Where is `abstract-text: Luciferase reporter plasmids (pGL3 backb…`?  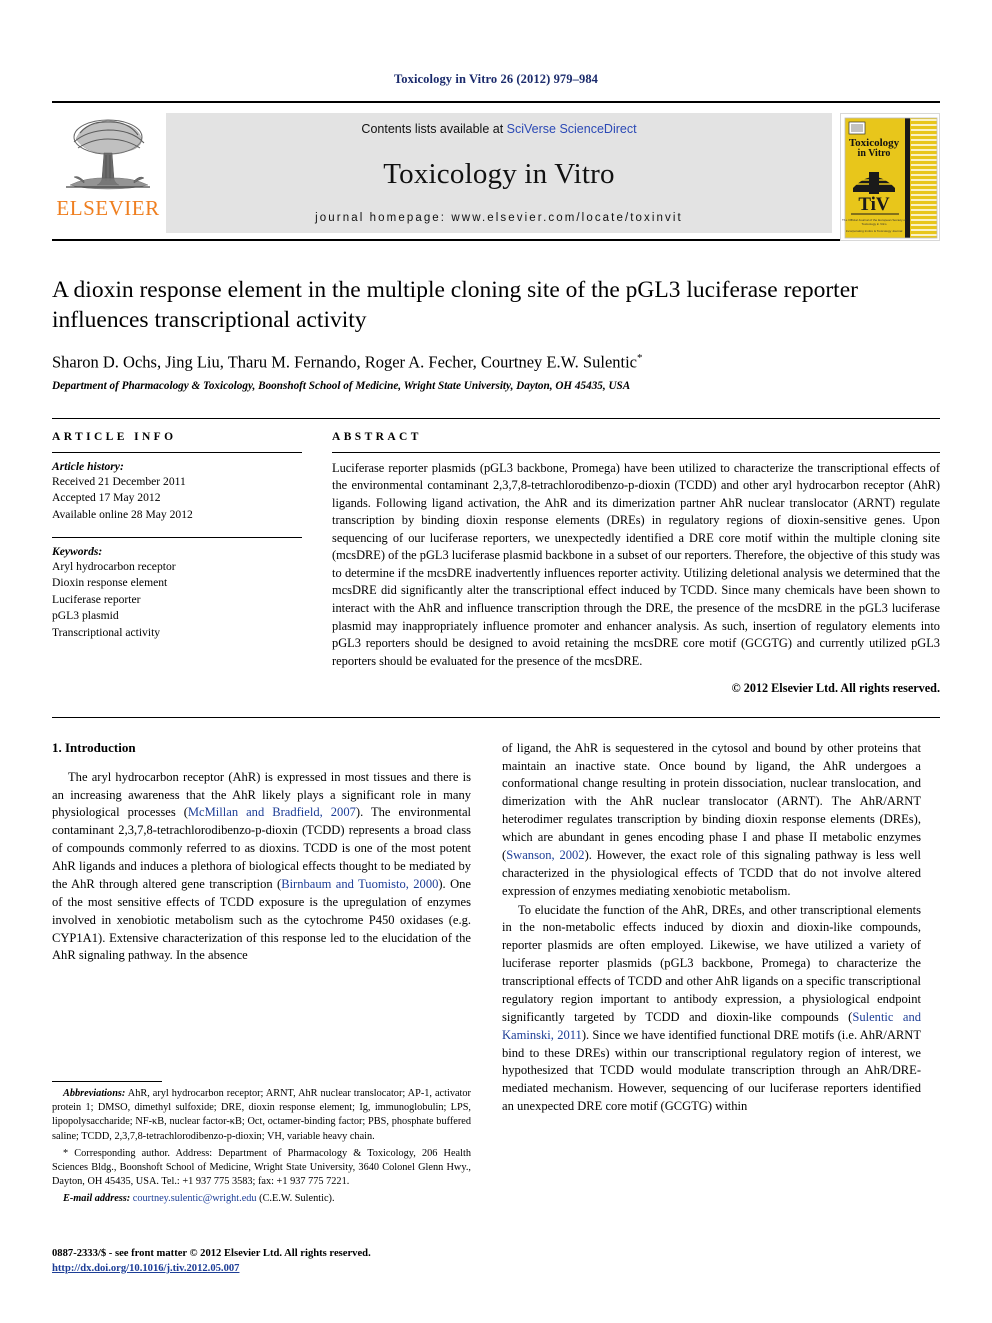 abstract-text: Luciferase reporter plasmids (pGL3 backb… is located at coordinates (636, 564).